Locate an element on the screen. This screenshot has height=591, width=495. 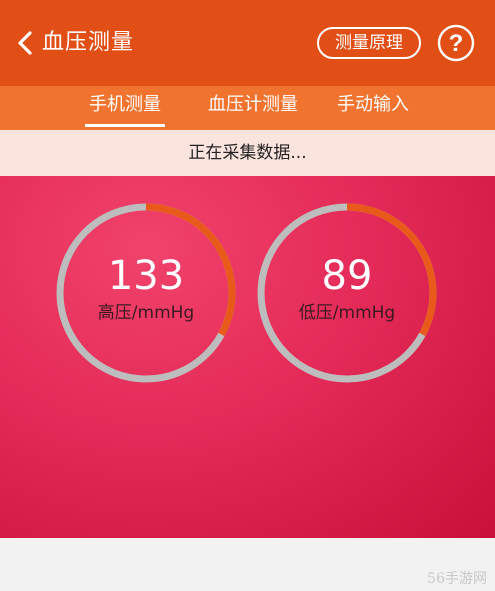
tab-manual-input: 手动输入 is located at coordinates (373, 108).